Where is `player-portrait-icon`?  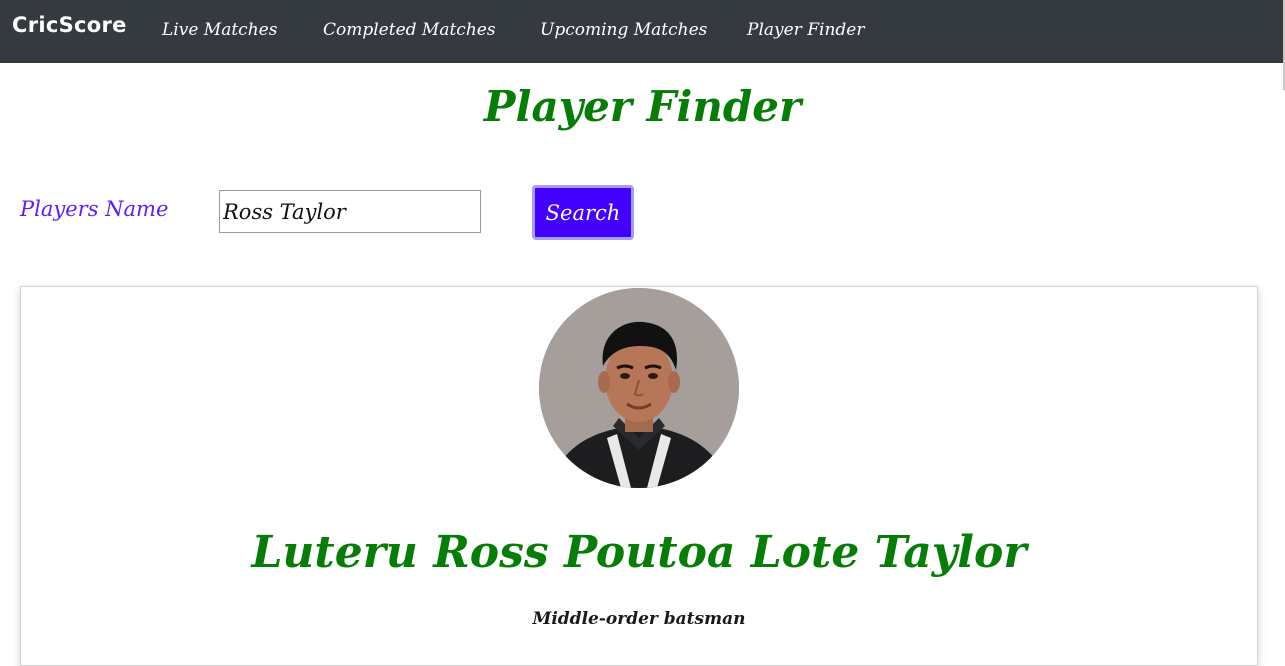
player-portrait-icon is located at coordinates (639, 388).